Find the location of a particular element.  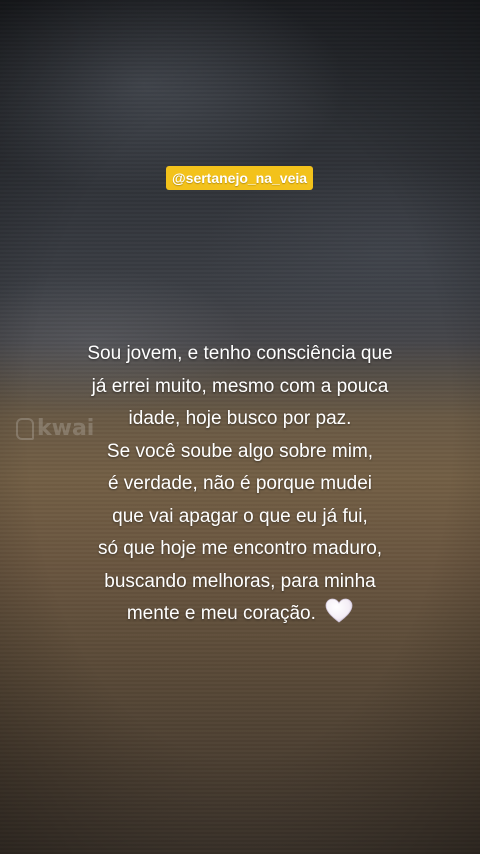

white-heart-icon is located at coordinates (339, 610).